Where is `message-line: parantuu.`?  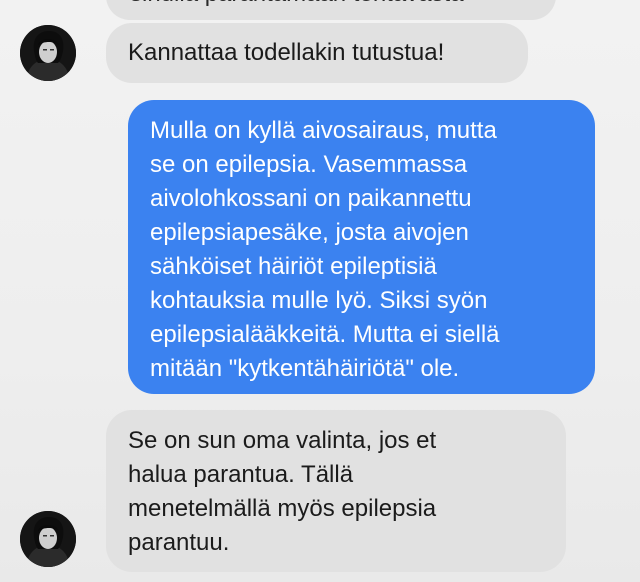 message-line: parantuu. is located at coordinates (179, 542).